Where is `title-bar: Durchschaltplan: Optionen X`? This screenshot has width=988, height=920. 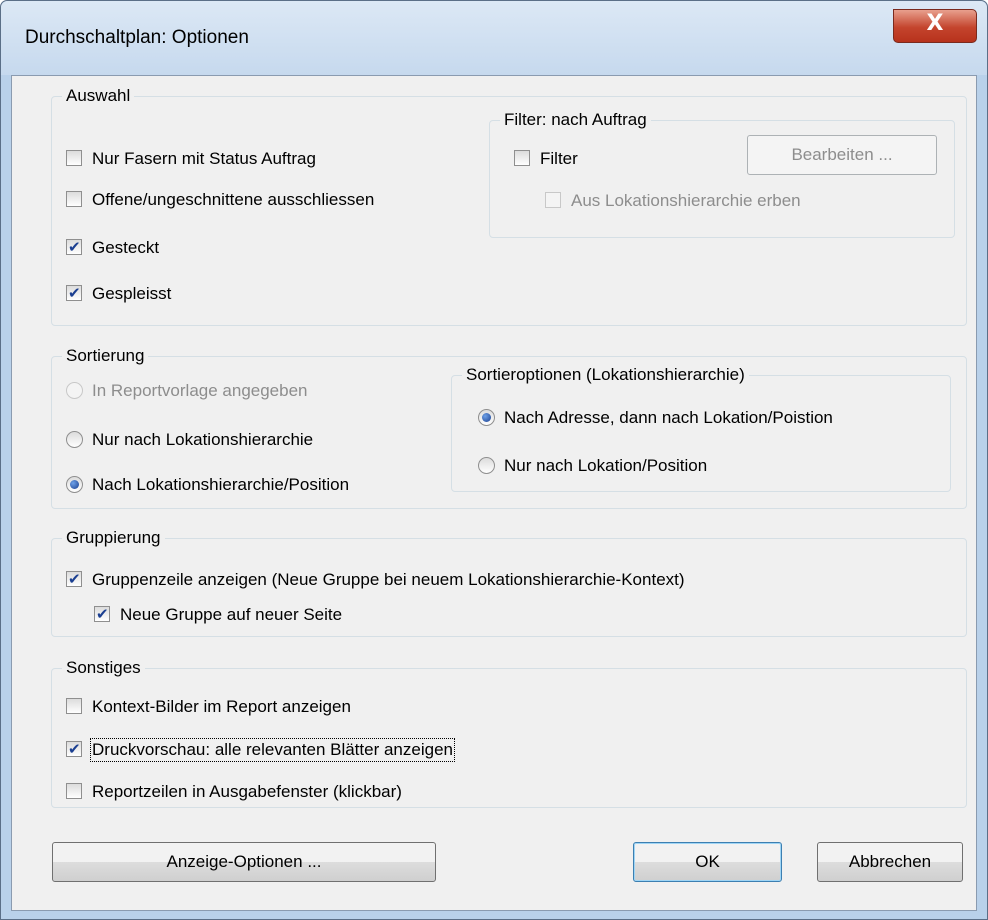
title-bar: Durchschaltplan: Optionen X is located at coordinates (494, 38).